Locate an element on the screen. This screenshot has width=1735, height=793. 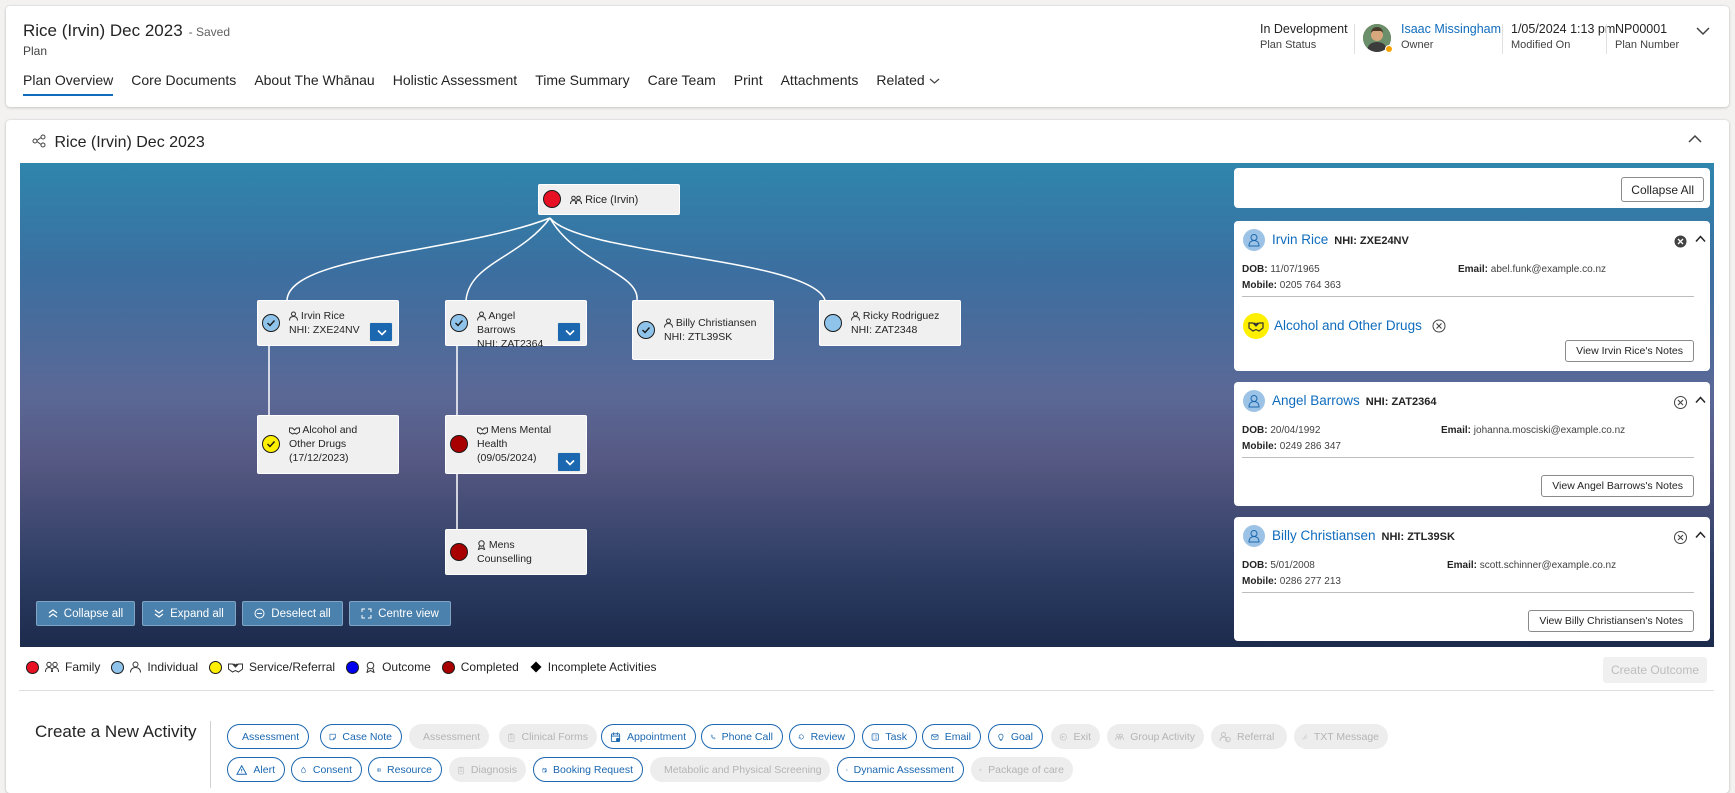
group-icon is located at coordinates (1120, 736).